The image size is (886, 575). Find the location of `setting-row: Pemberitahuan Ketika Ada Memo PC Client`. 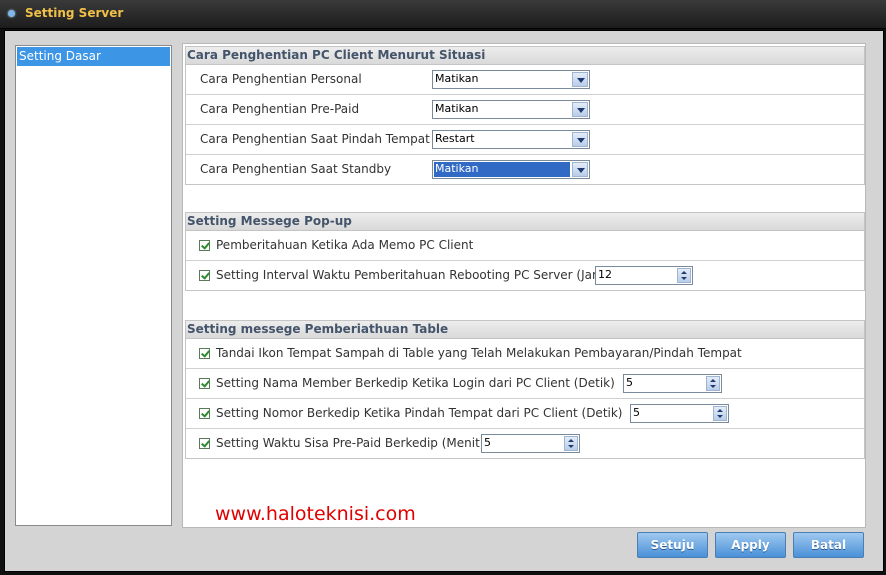

setting-row: Pemberitahuan Ketika Ada Memo PC Client is located at coordinates (525, 246).